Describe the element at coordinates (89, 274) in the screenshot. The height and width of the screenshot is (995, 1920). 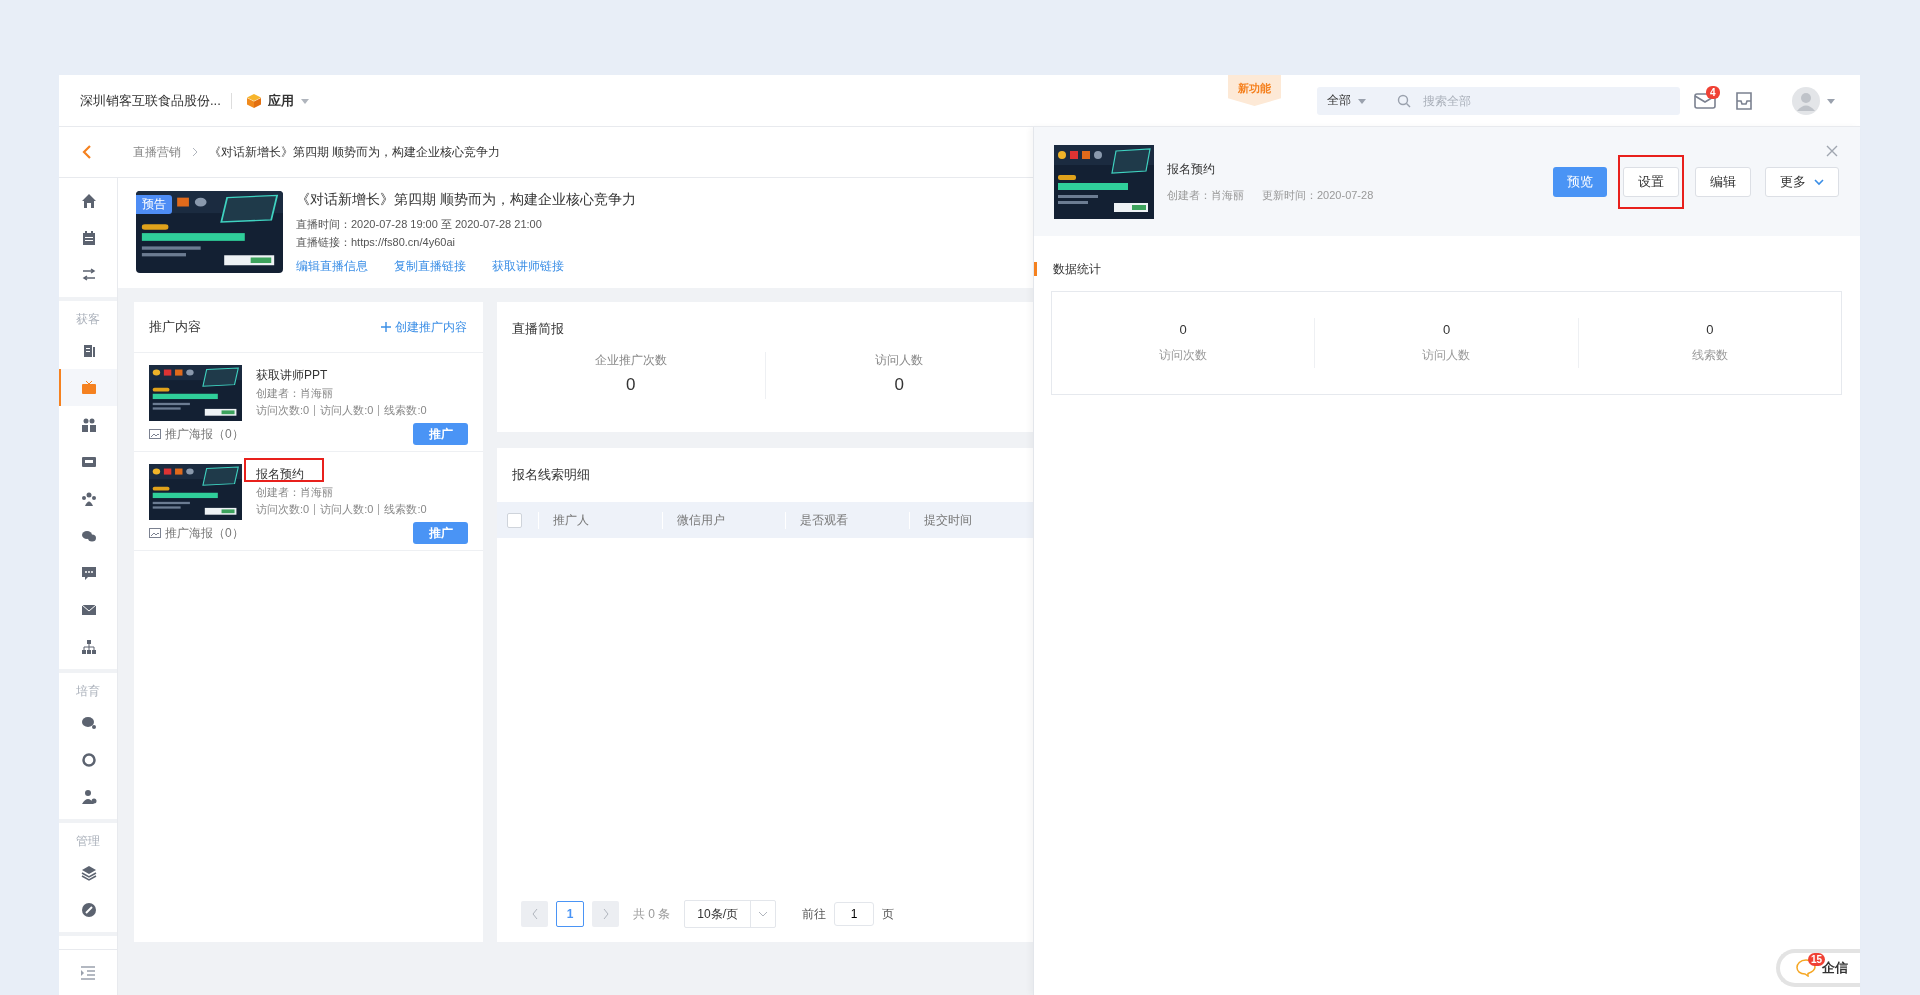
I see `swap-icon` at that location.